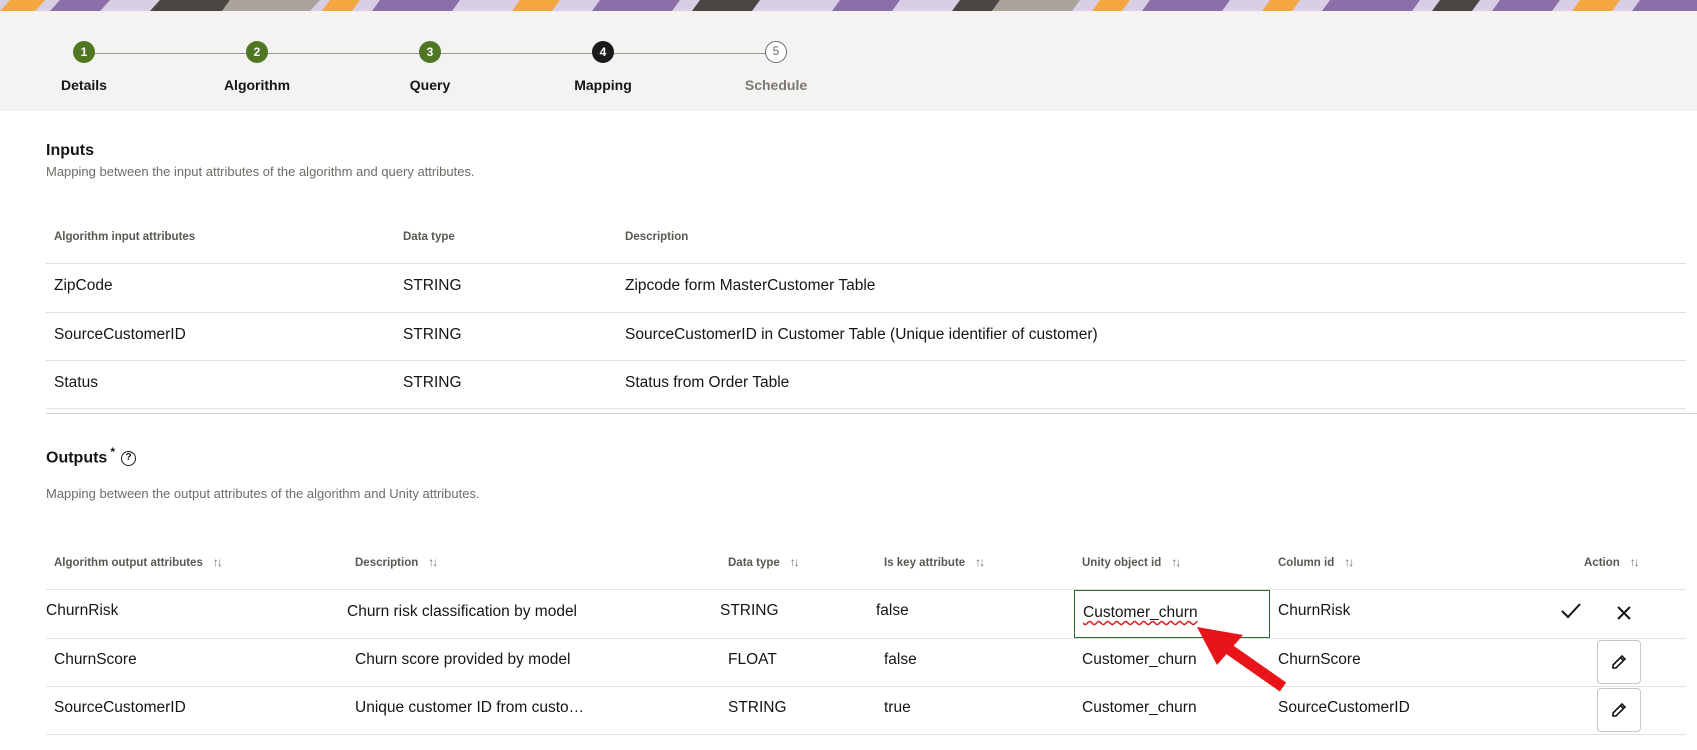  What do you see at coordinates (257, 52) in the screenshot?
I see `step-number: 2` at bounding box center [257, 52].